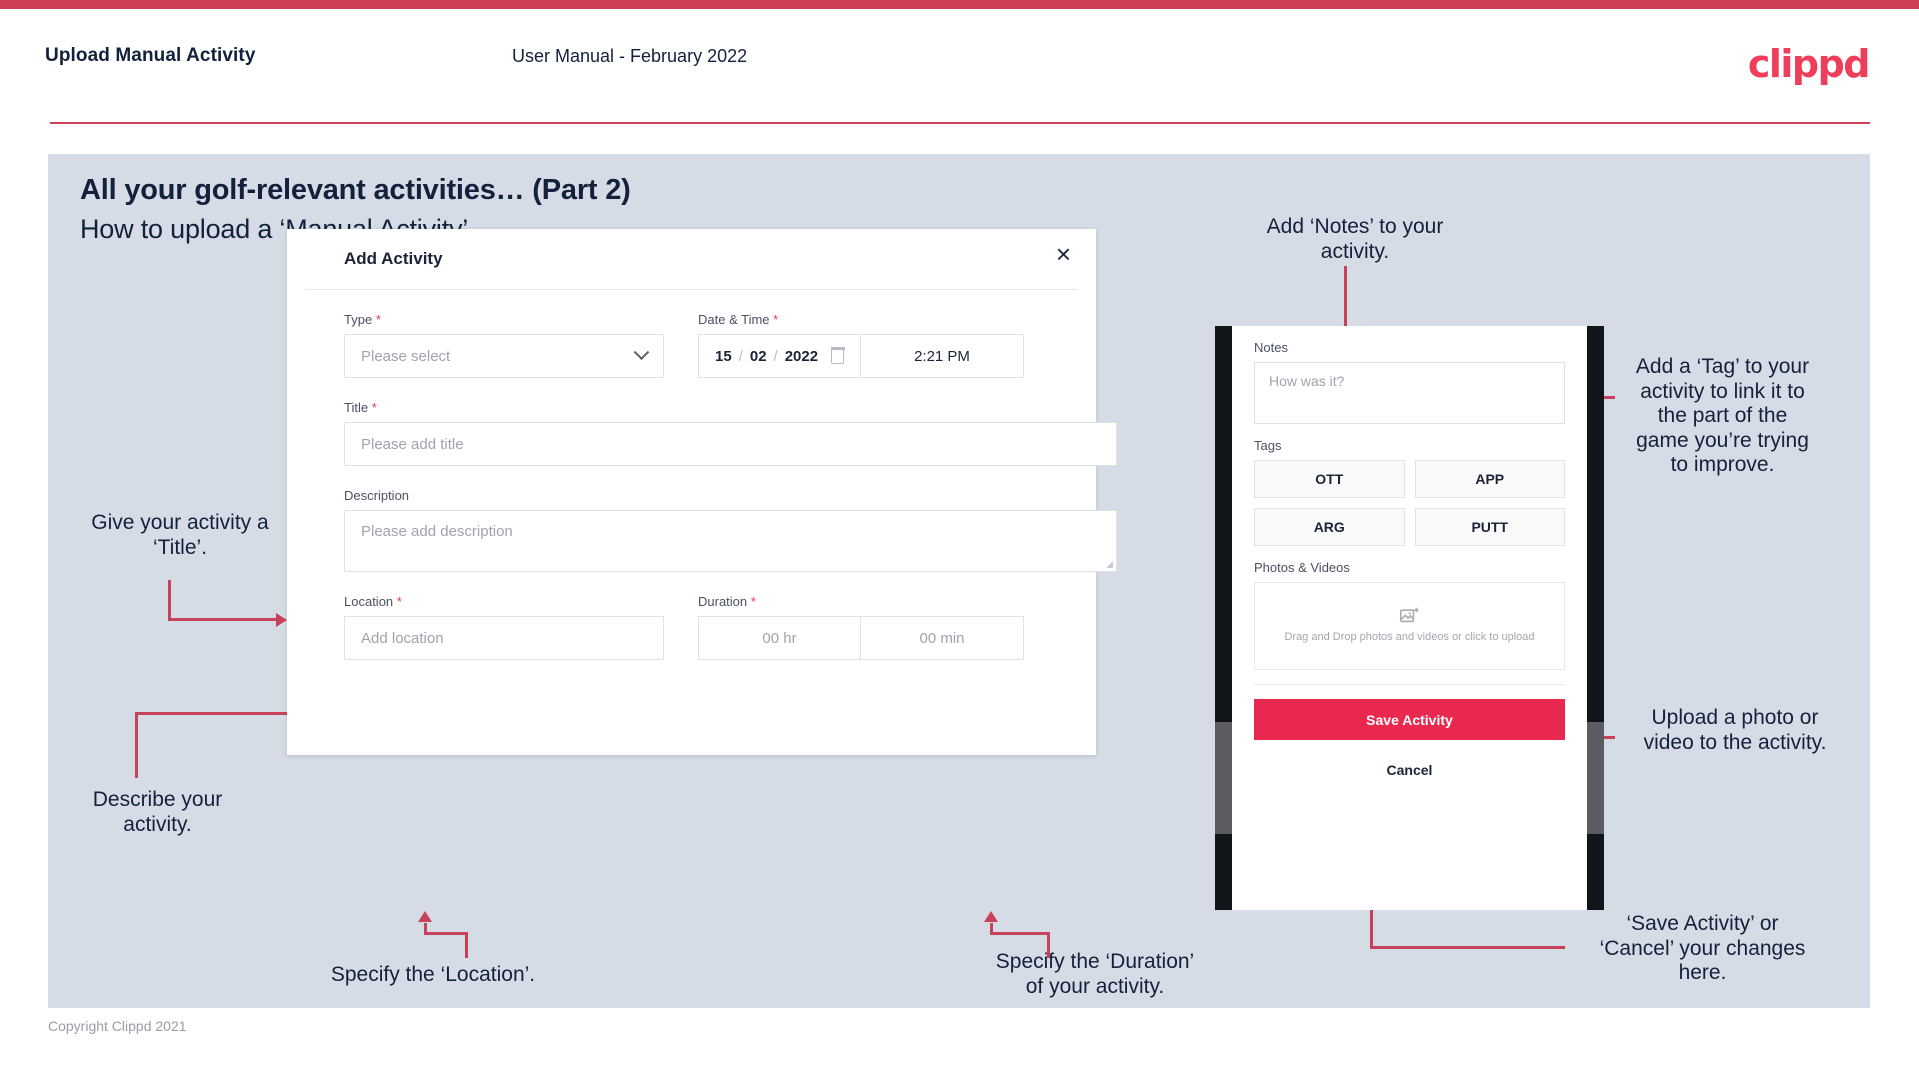 This screenshot has height=1079, width=1919. Describe the element at coordinates (1809, 64) in the screenshot. I see `clippd-logo: clippd` at that location.